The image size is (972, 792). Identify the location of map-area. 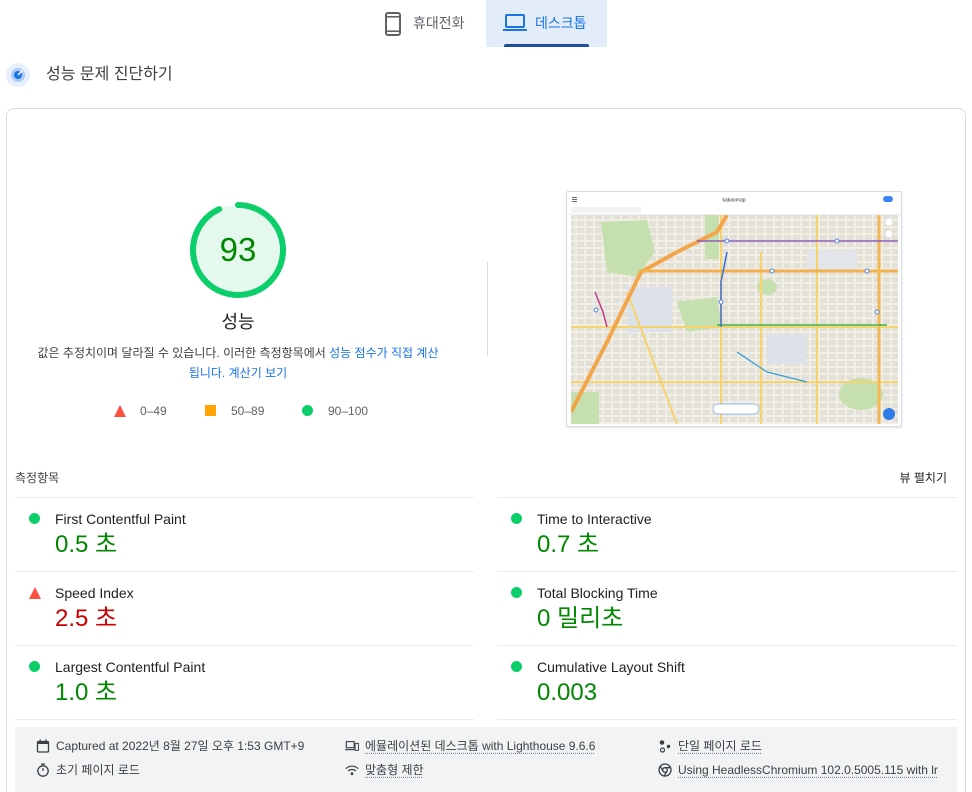
(734, 319).